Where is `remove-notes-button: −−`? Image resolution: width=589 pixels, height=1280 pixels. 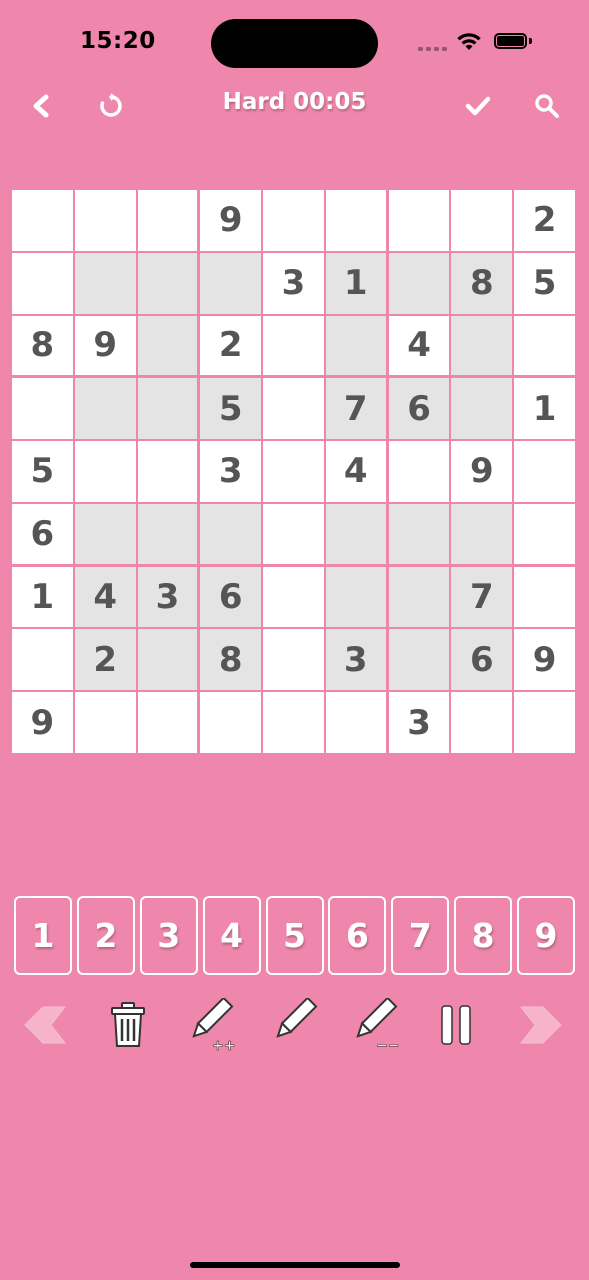 remove-notes-button: −− is located at coordinates (375, 1025).